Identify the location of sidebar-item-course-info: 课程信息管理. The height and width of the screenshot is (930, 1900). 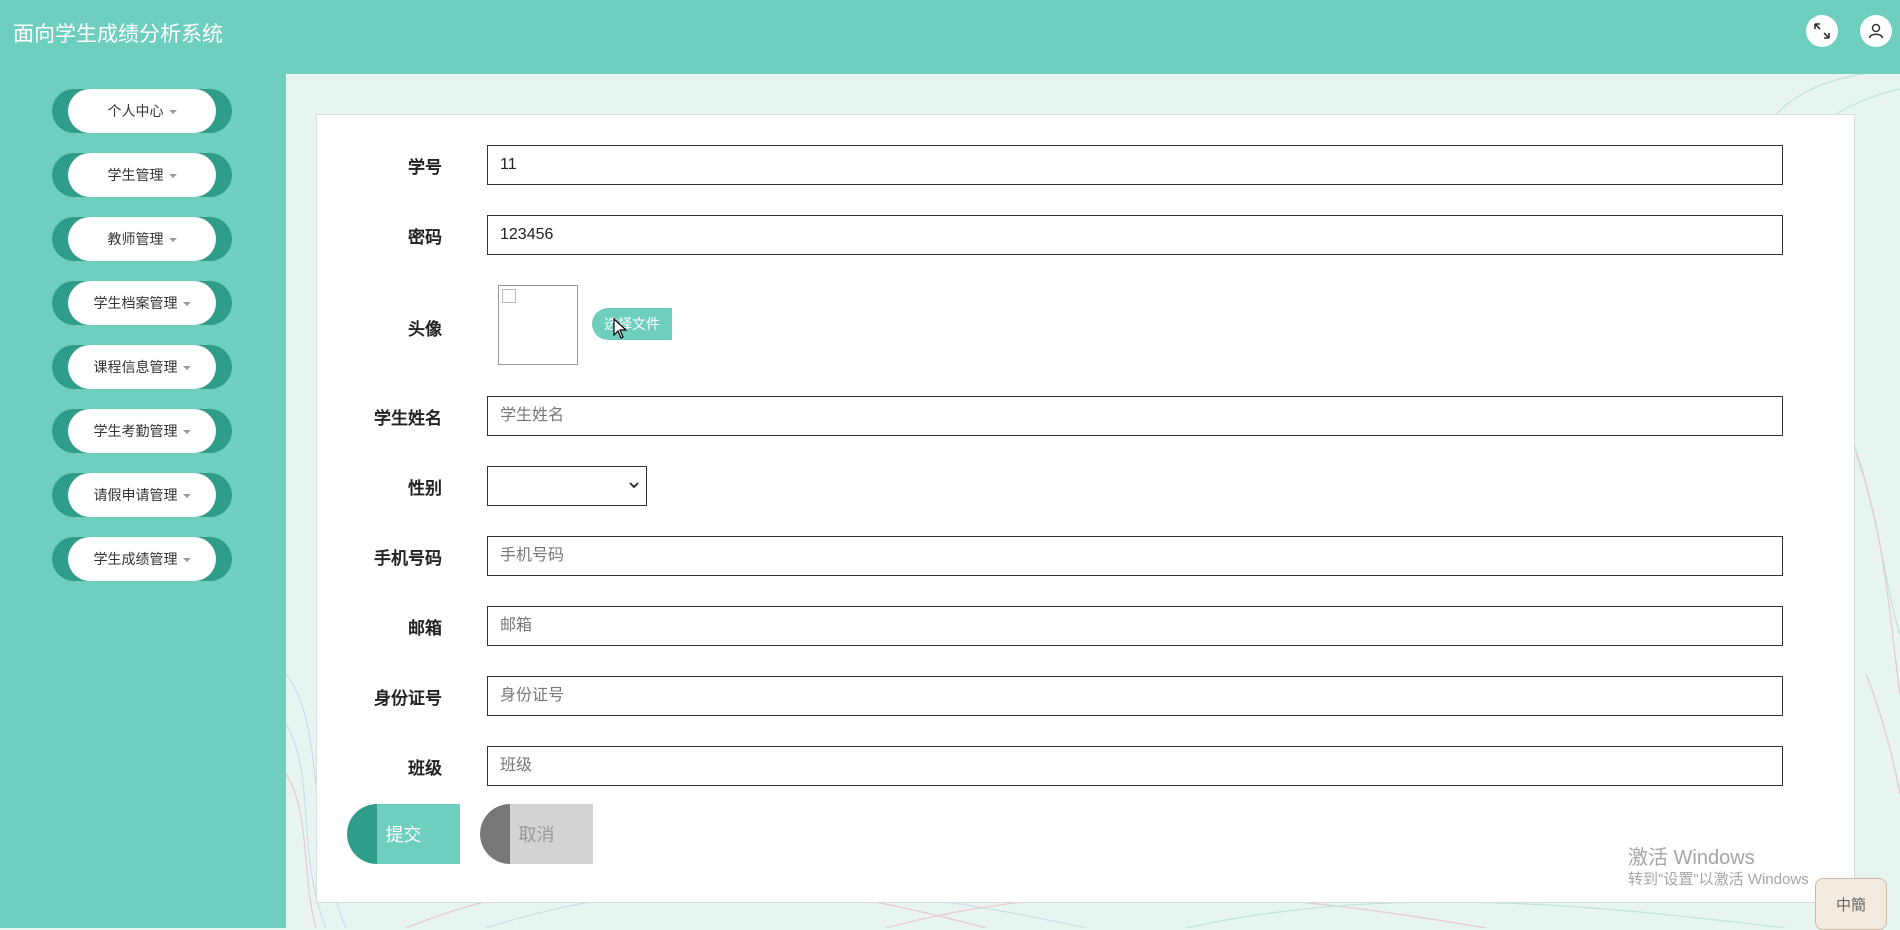
(142, 367).